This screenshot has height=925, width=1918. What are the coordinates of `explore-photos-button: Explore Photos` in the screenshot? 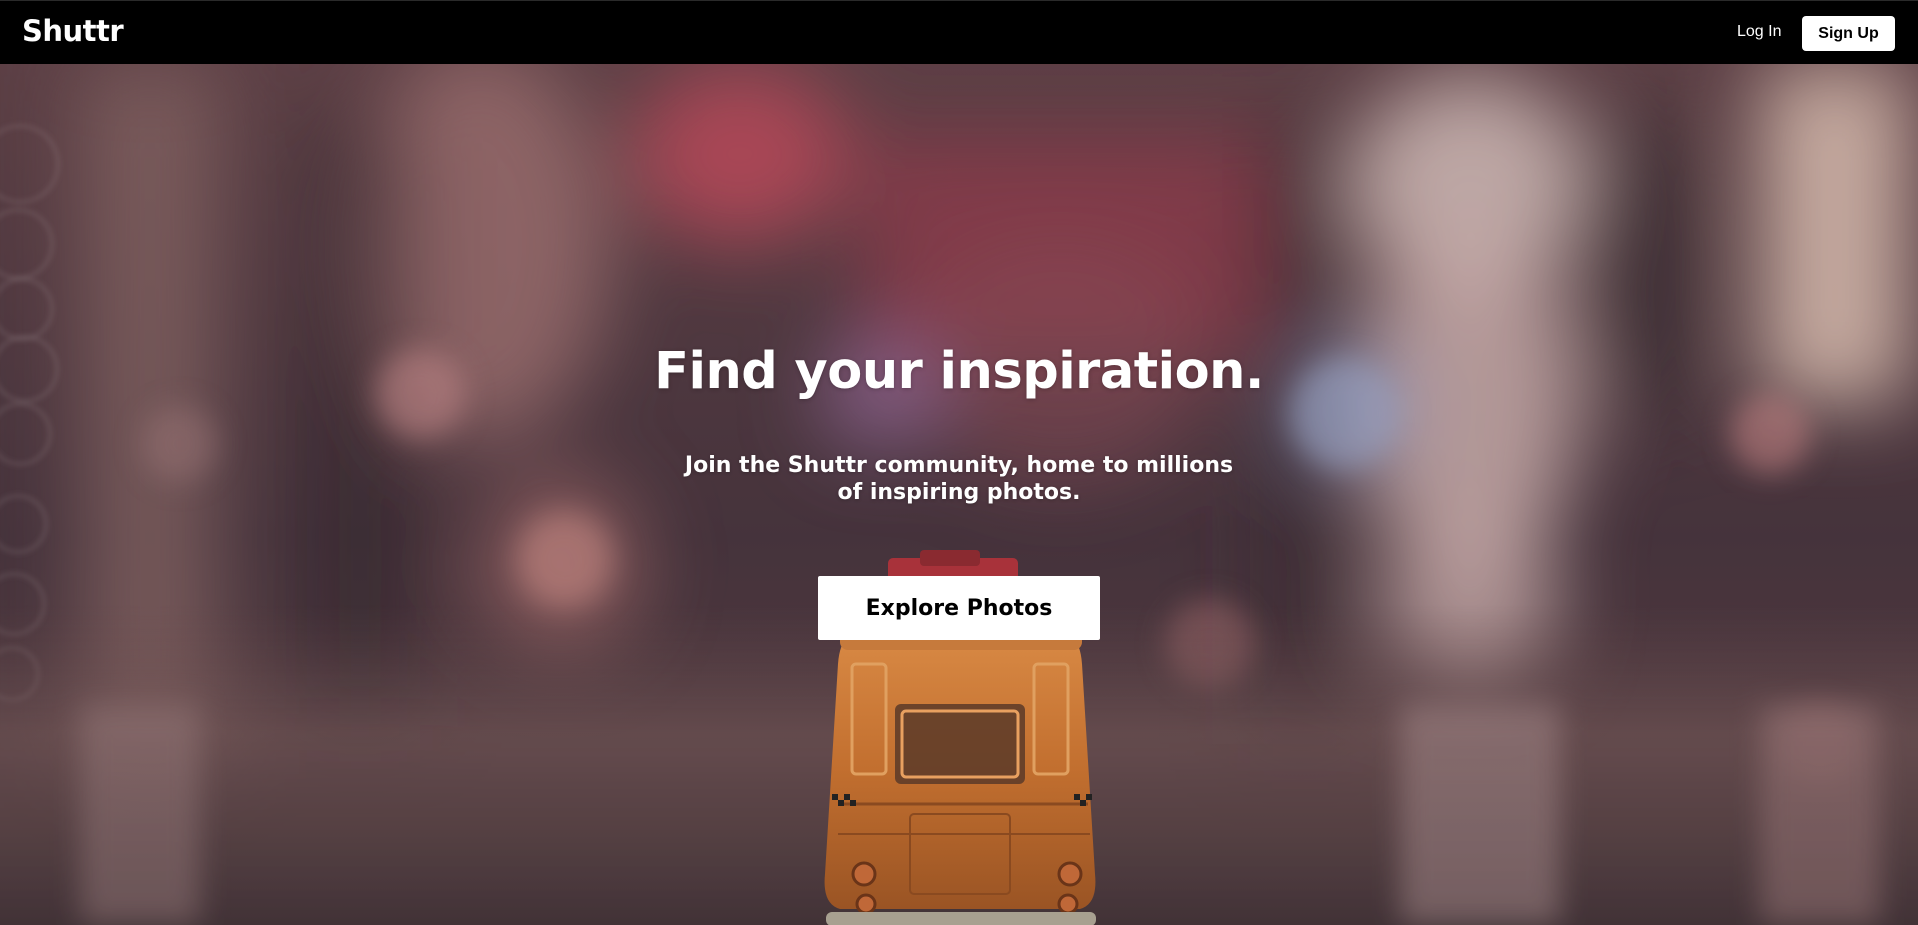 It's located at (959, 608).